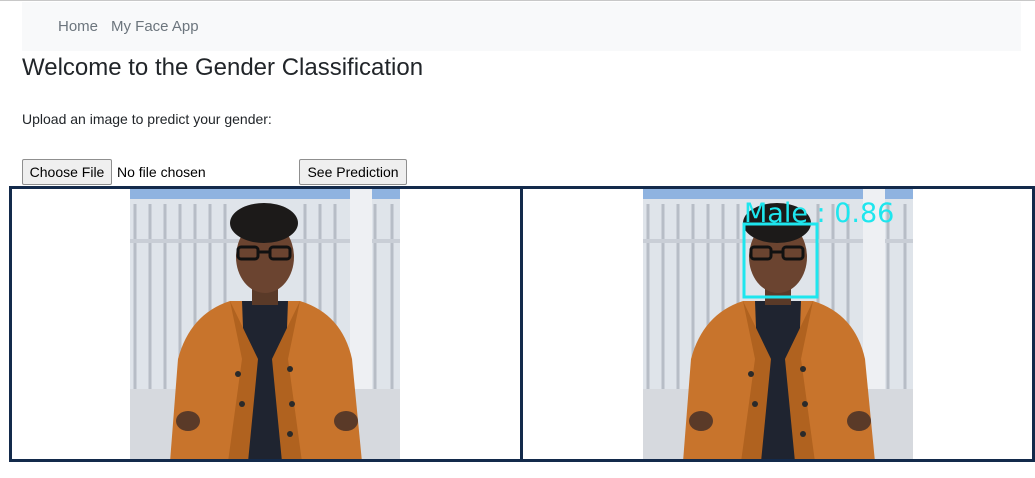 The image size is (1035, 478). I want to click on nav-home-link: Home, so click(78, 26).